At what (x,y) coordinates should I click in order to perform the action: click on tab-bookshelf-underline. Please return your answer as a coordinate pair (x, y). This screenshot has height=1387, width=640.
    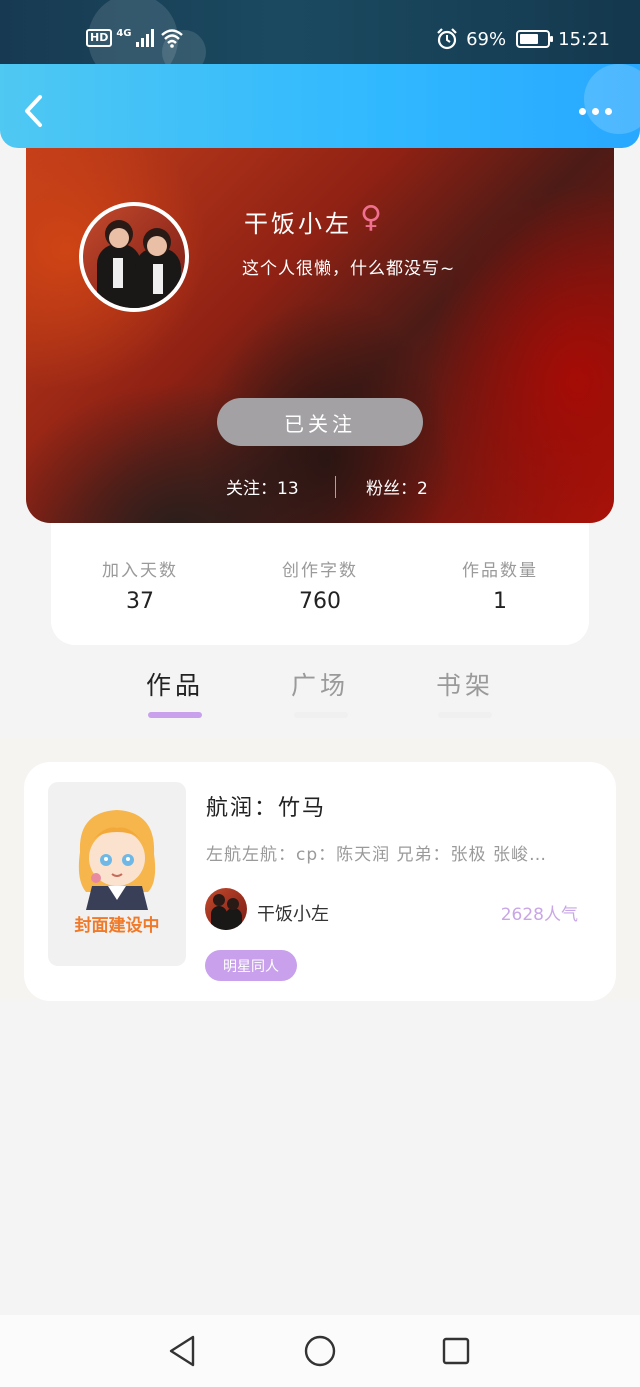
    Looking at the image, I should click on (465, 715).